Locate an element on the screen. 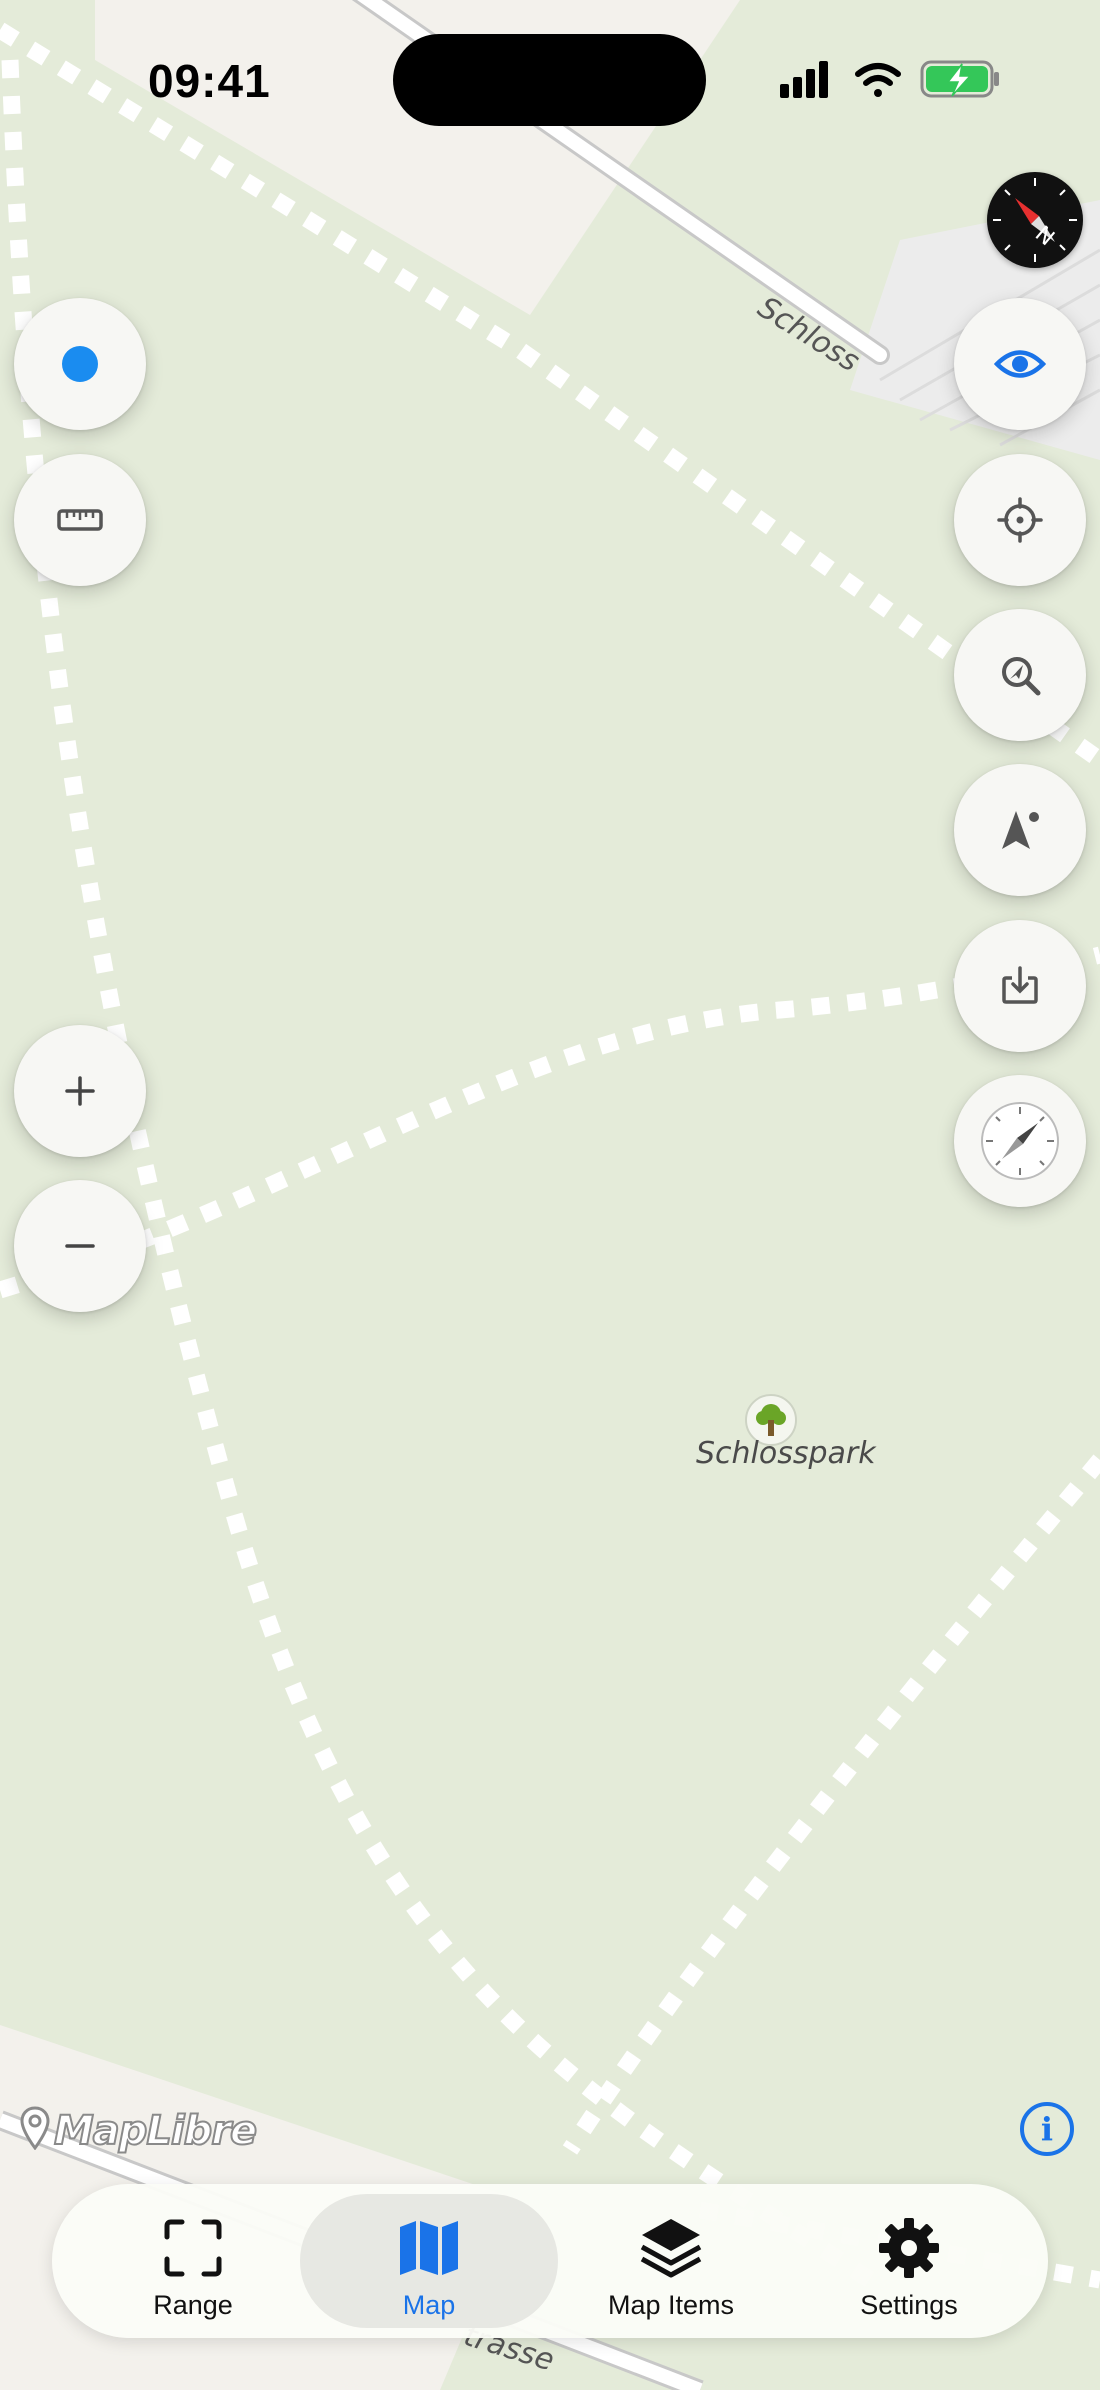 The height and width of the screenshot is (2390, 1100). compass-button is located at coordinates (1020, 1141).